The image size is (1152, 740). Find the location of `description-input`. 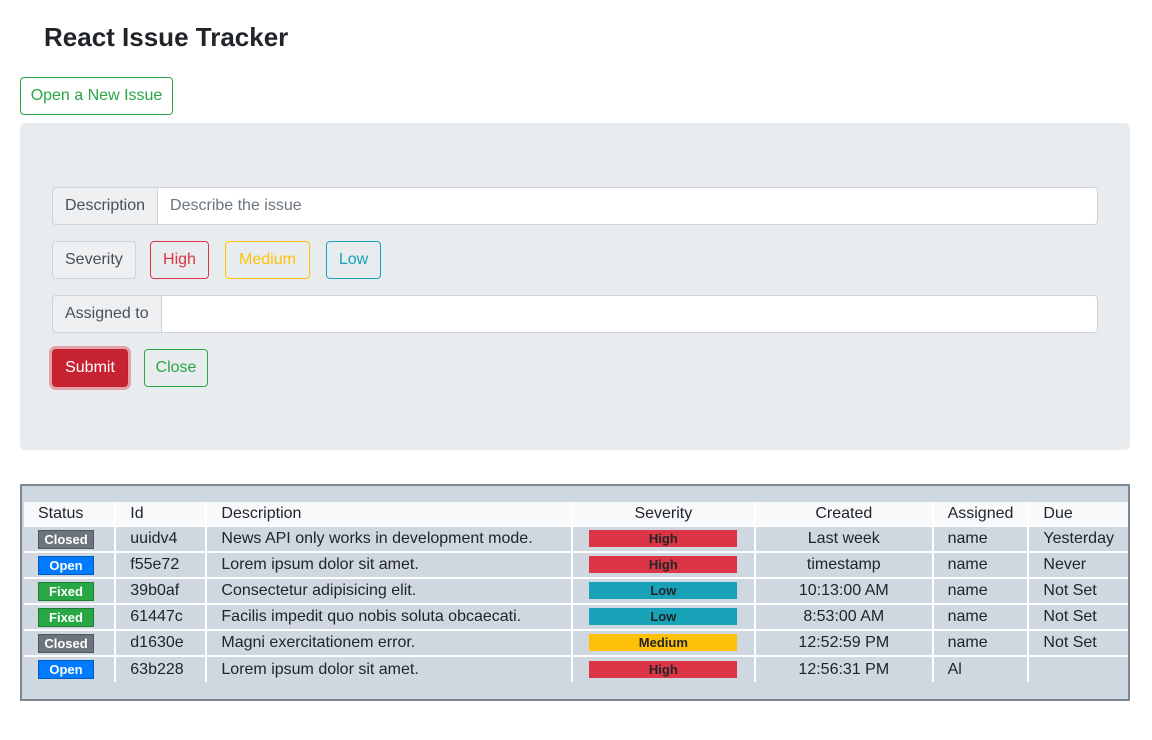

description-input is located at coordinates (628, 206).